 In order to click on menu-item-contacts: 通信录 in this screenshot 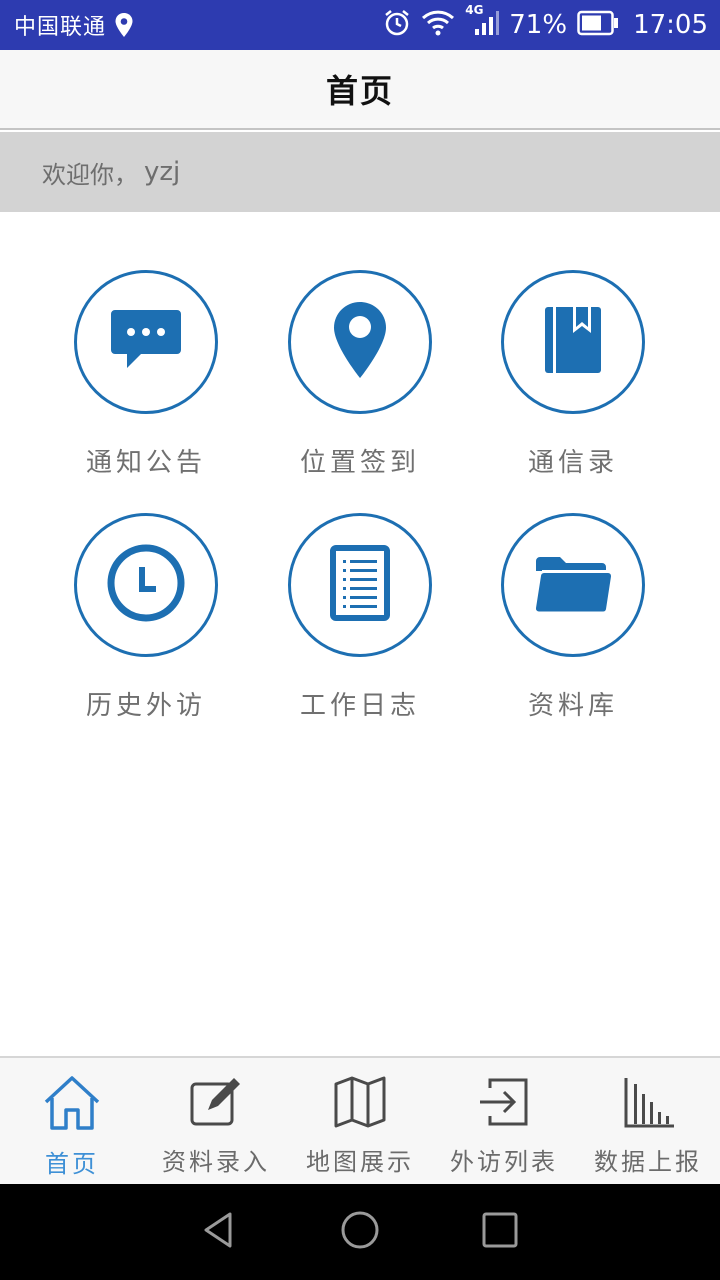, I will do `click(573, 374)`.